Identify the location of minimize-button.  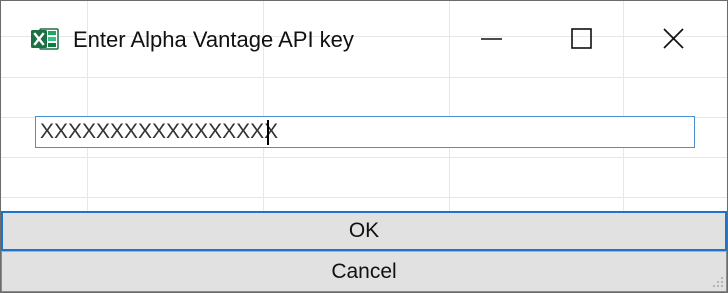
(492, 39).